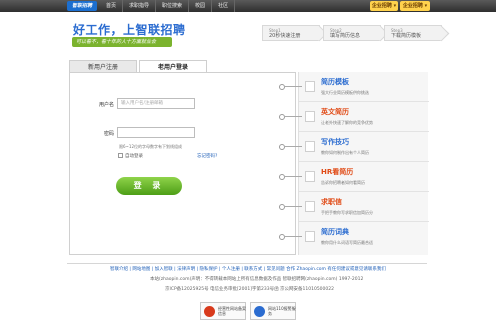 Image resolution: width=496 pixels, height=334 pixels. What do you see at coordinates (285, 36) in the screenshot?
I see `step-label: 20秒快速注册` at bounding box center [285, 36].